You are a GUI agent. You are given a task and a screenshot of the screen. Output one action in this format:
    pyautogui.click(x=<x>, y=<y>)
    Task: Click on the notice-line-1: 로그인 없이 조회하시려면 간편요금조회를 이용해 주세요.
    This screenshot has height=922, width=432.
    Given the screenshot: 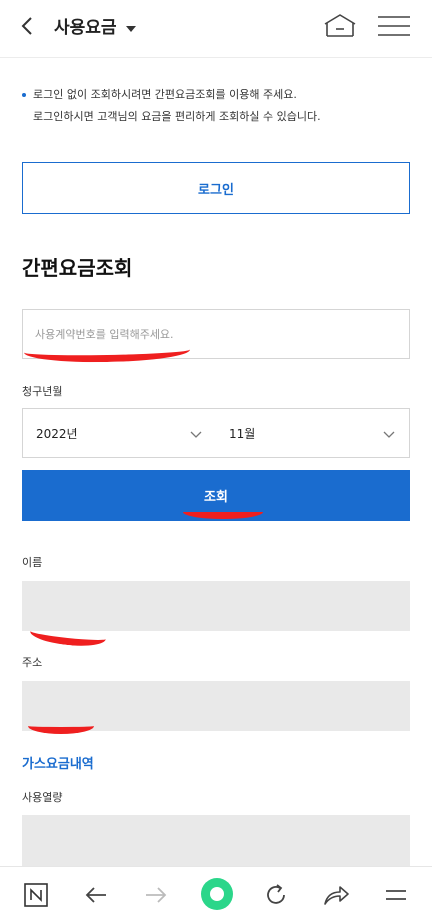 What is the action you would take?
    pyautogui.click(x=218, y=95)
    